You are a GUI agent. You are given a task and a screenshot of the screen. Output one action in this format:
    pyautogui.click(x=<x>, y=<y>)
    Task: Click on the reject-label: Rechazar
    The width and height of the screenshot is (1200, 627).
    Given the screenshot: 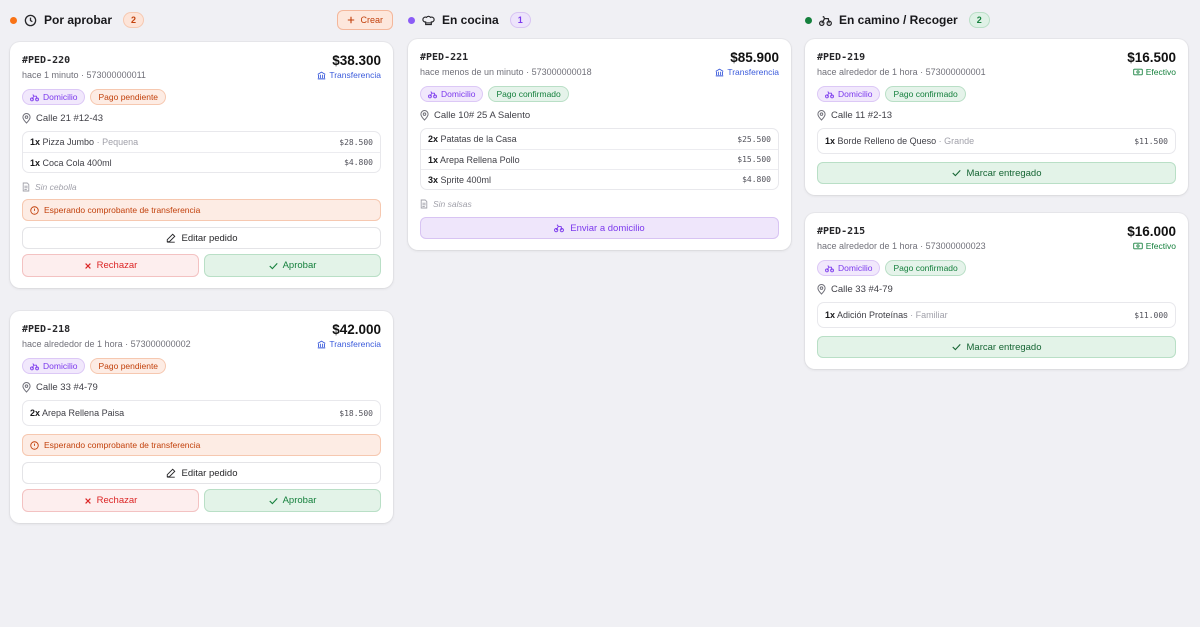 What is the action you would take?
    pyautogui.click(x=117, y=500)
    